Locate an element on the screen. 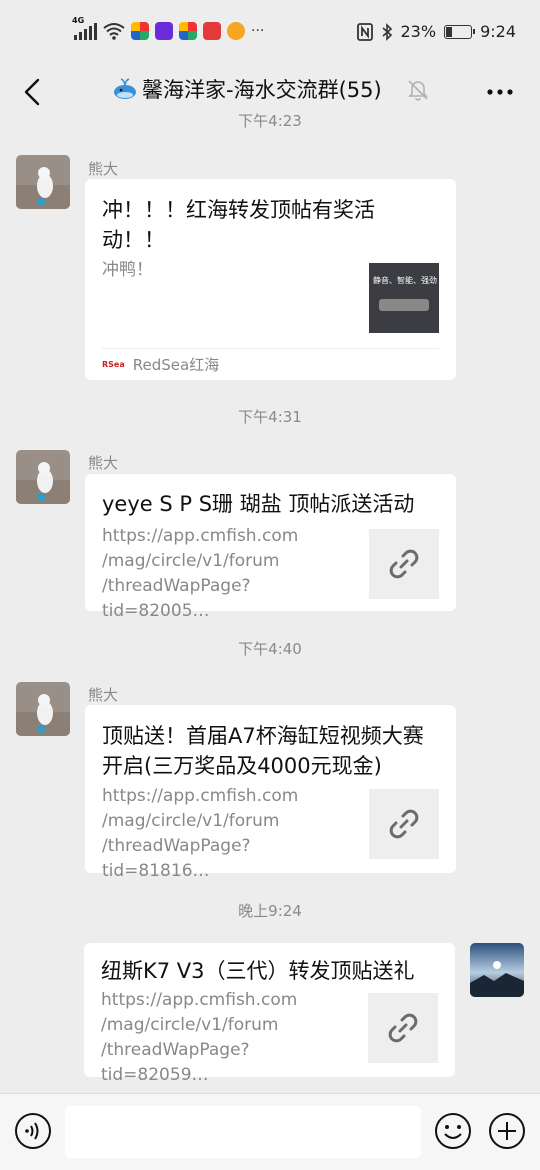 The image size is (540, 1170). whale-icon is located at coordinates (125, 88).